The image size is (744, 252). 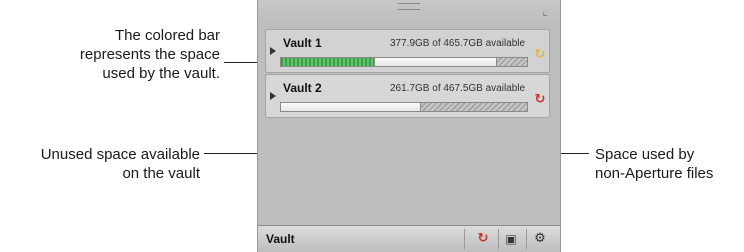 I want to click on vault-space-text: 261.7GB of 467.5GB available, so click(x=458, y=88).